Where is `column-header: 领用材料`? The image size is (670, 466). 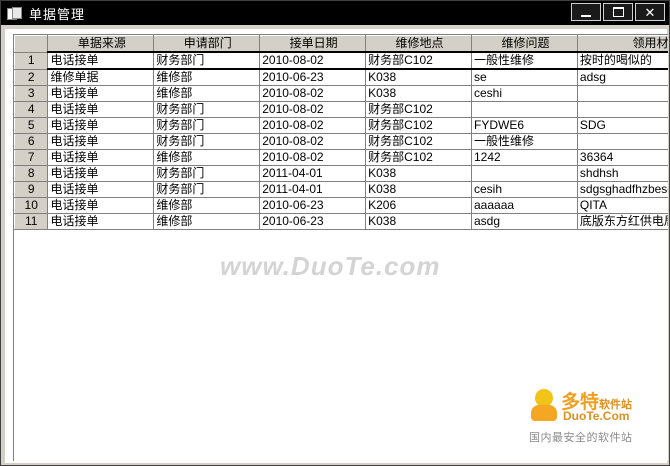 column-header: 领用材料 is located at coordinates (622, 44).